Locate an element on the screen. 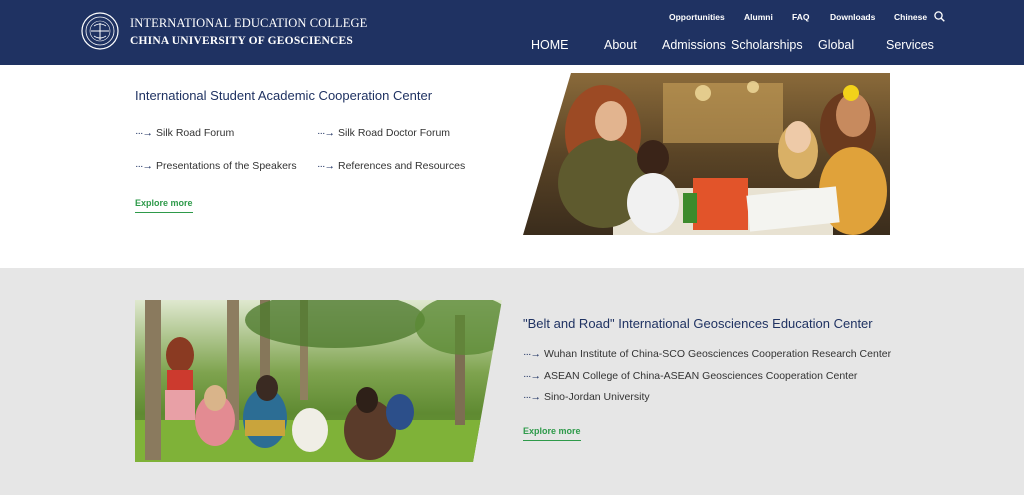 The width and height of the screenshot is (1024, 495). link-silk-road-forum: ···→ Silk Road Forum is located at coordinates (184, 133).